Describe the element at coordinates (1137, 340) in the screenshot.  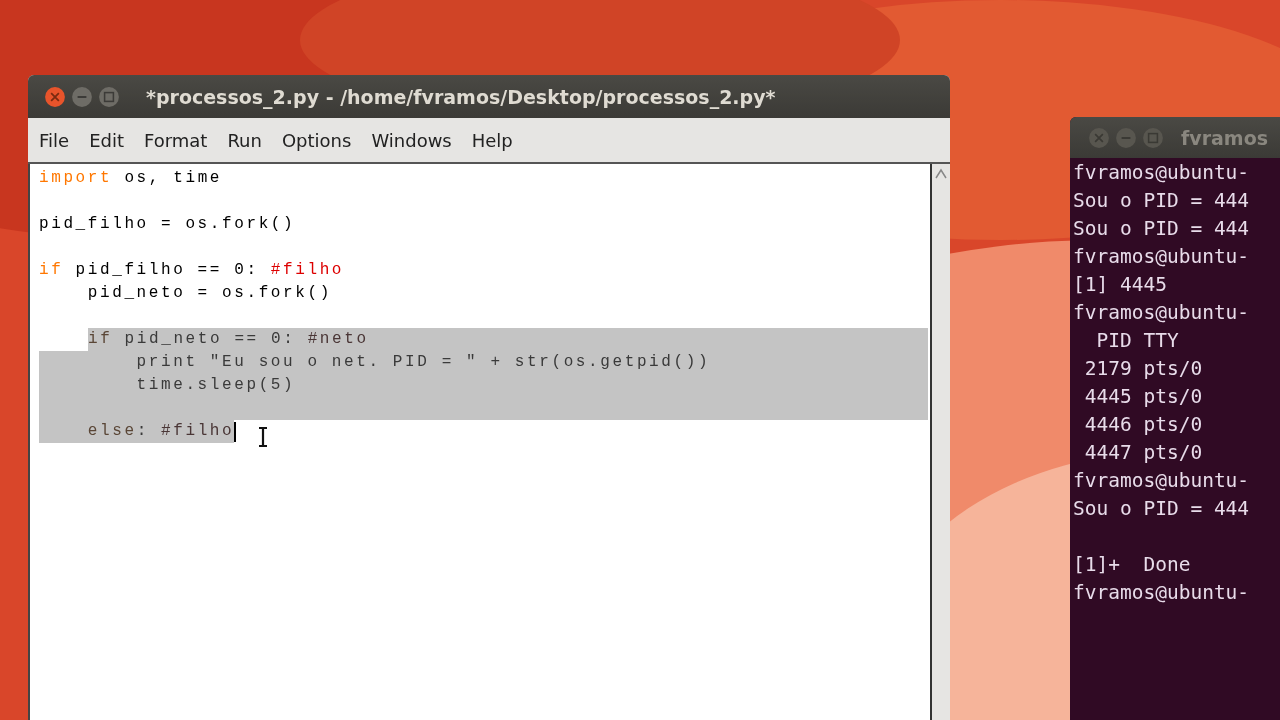
I see `terminal-line: PID TTY` at that location.